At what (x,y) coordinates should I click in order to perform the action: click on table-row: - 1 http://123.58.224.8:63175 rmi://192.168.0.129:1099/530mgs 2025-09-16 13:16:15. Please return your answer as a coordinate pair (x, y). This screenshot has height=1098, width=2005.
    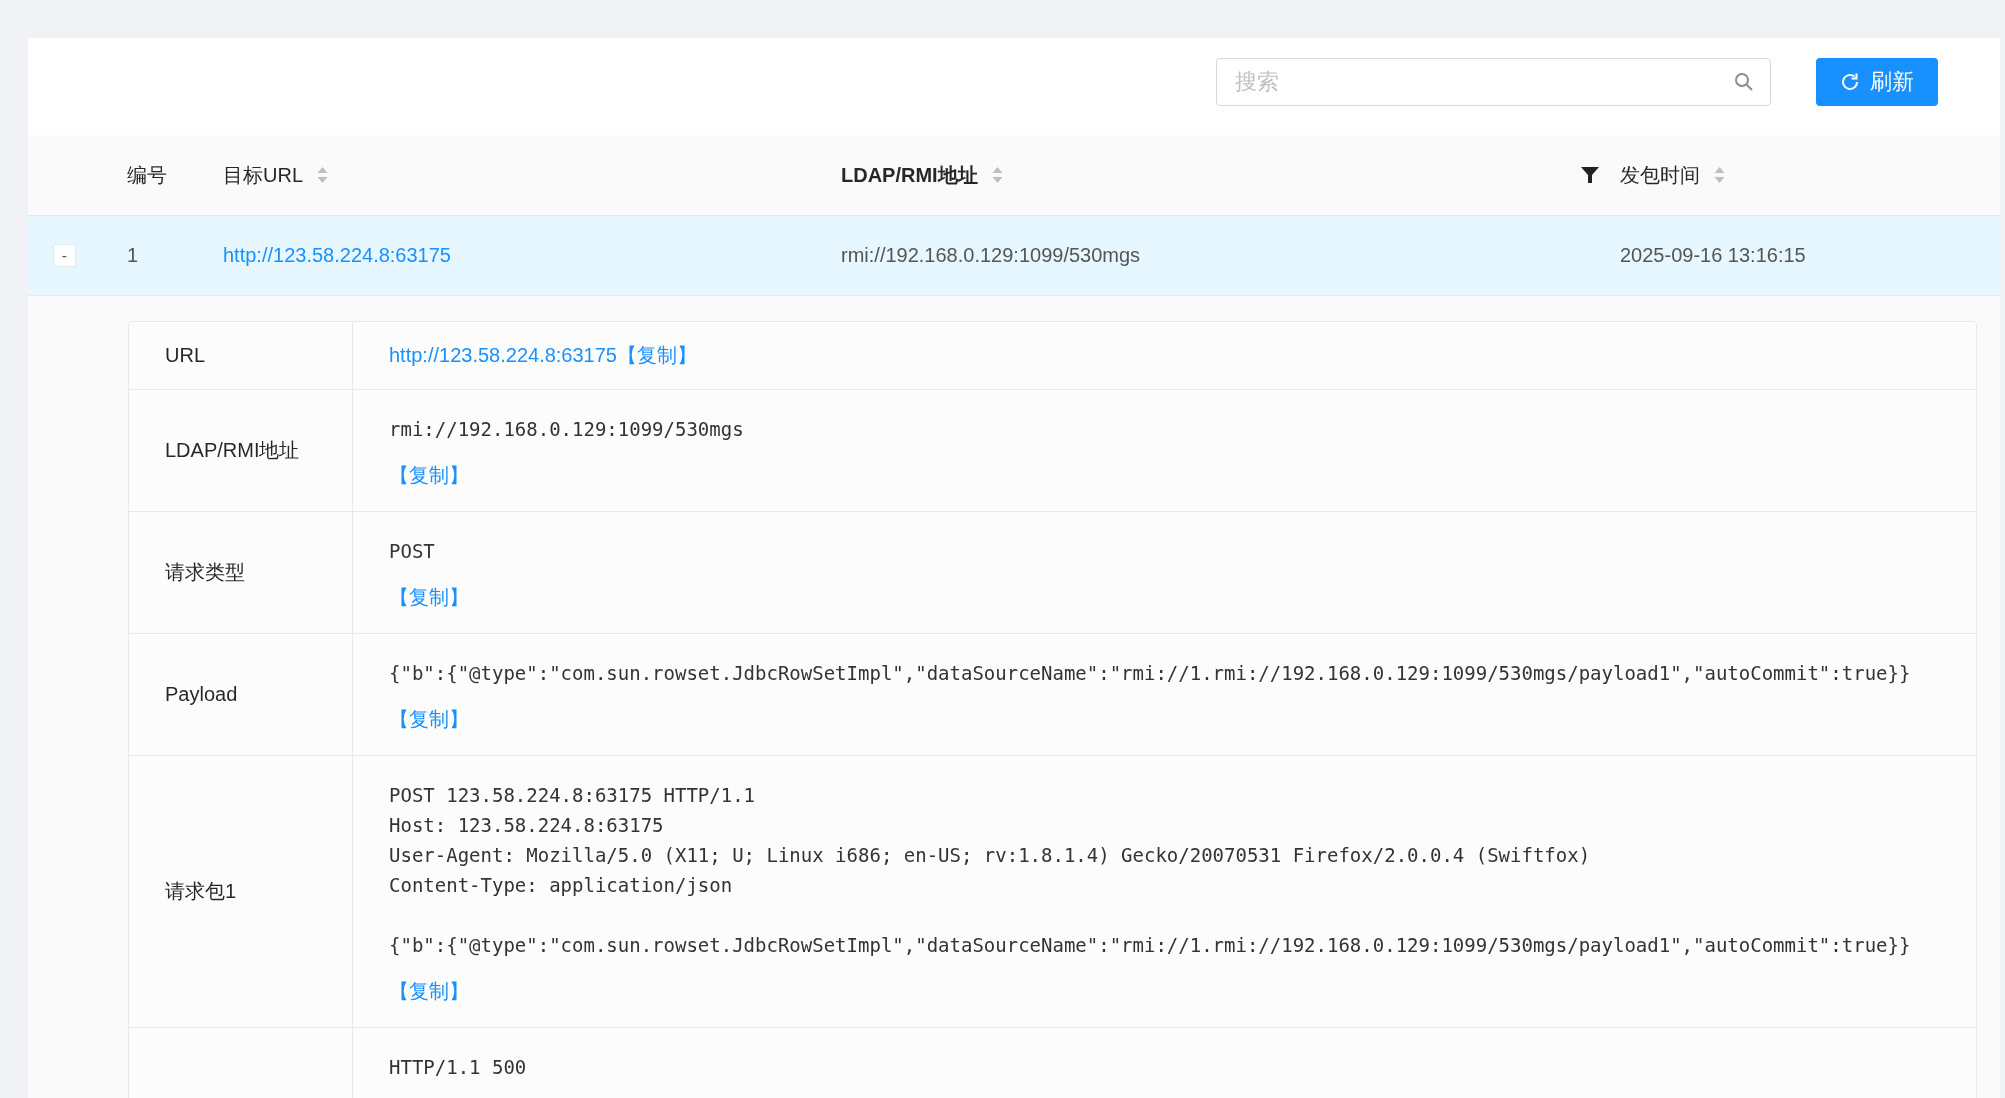
    Looking at the image, I should click on (1014, 256).